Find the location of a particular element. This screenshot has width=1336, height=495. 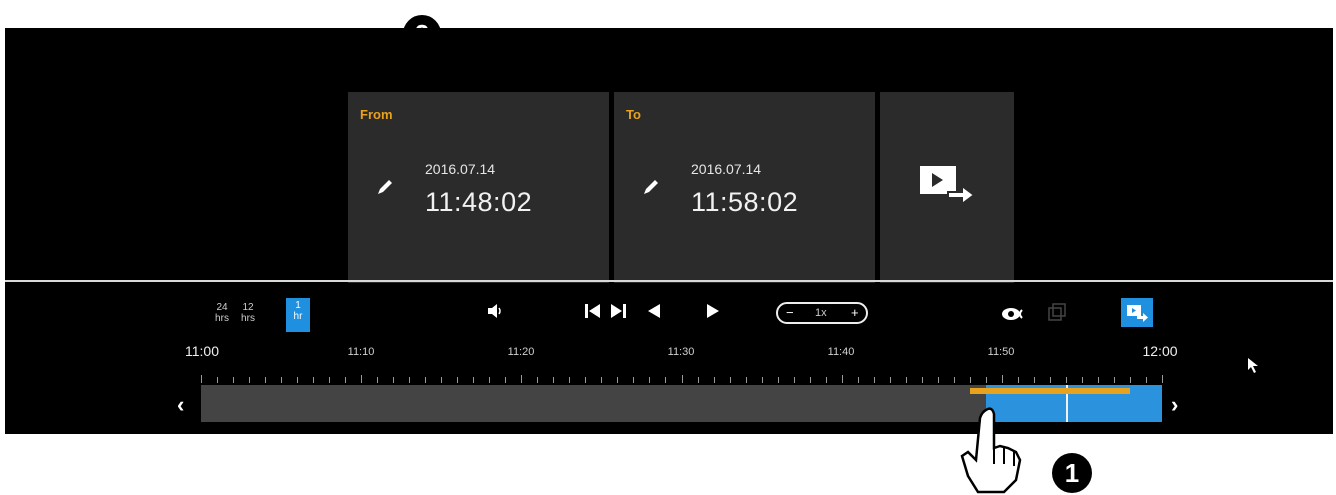

timeline-tick-label: 11:20 is located at coordinates (521, 352).